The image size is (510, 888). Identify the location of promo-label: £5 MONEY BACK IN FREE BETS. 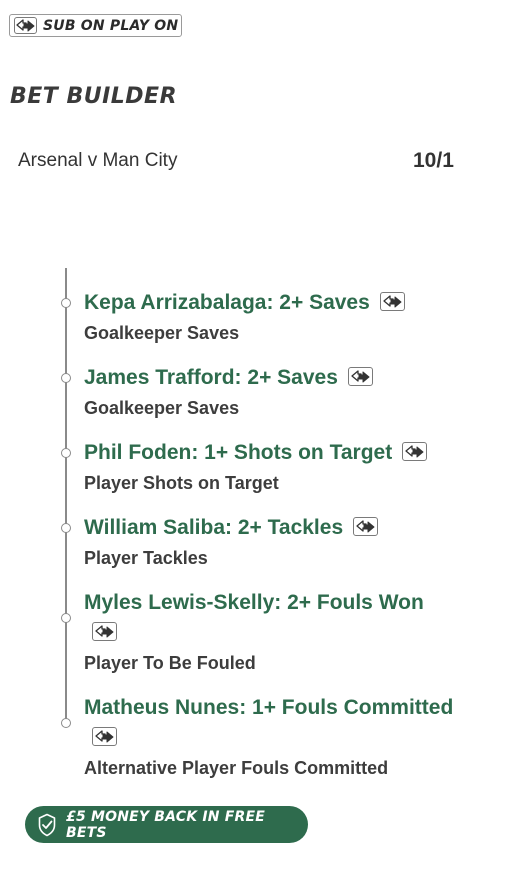
(166, 824).